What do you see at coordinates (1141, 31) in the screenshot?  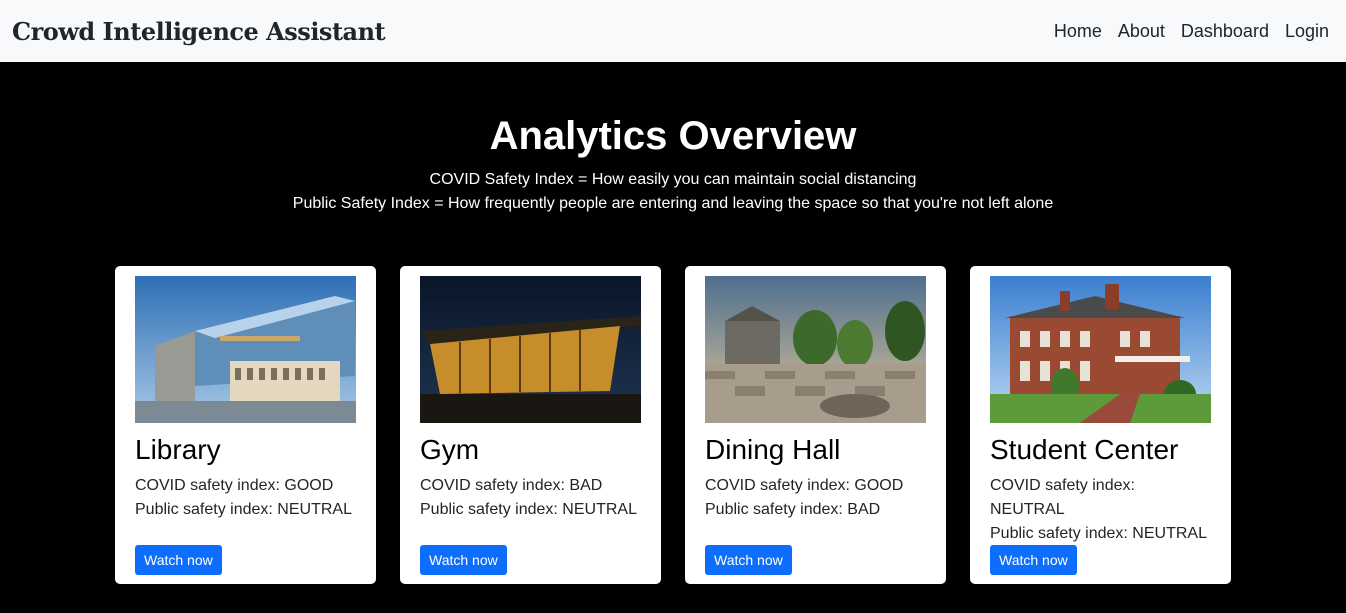 I see `nav-link-about: About` at bounding box center [1141, 31].